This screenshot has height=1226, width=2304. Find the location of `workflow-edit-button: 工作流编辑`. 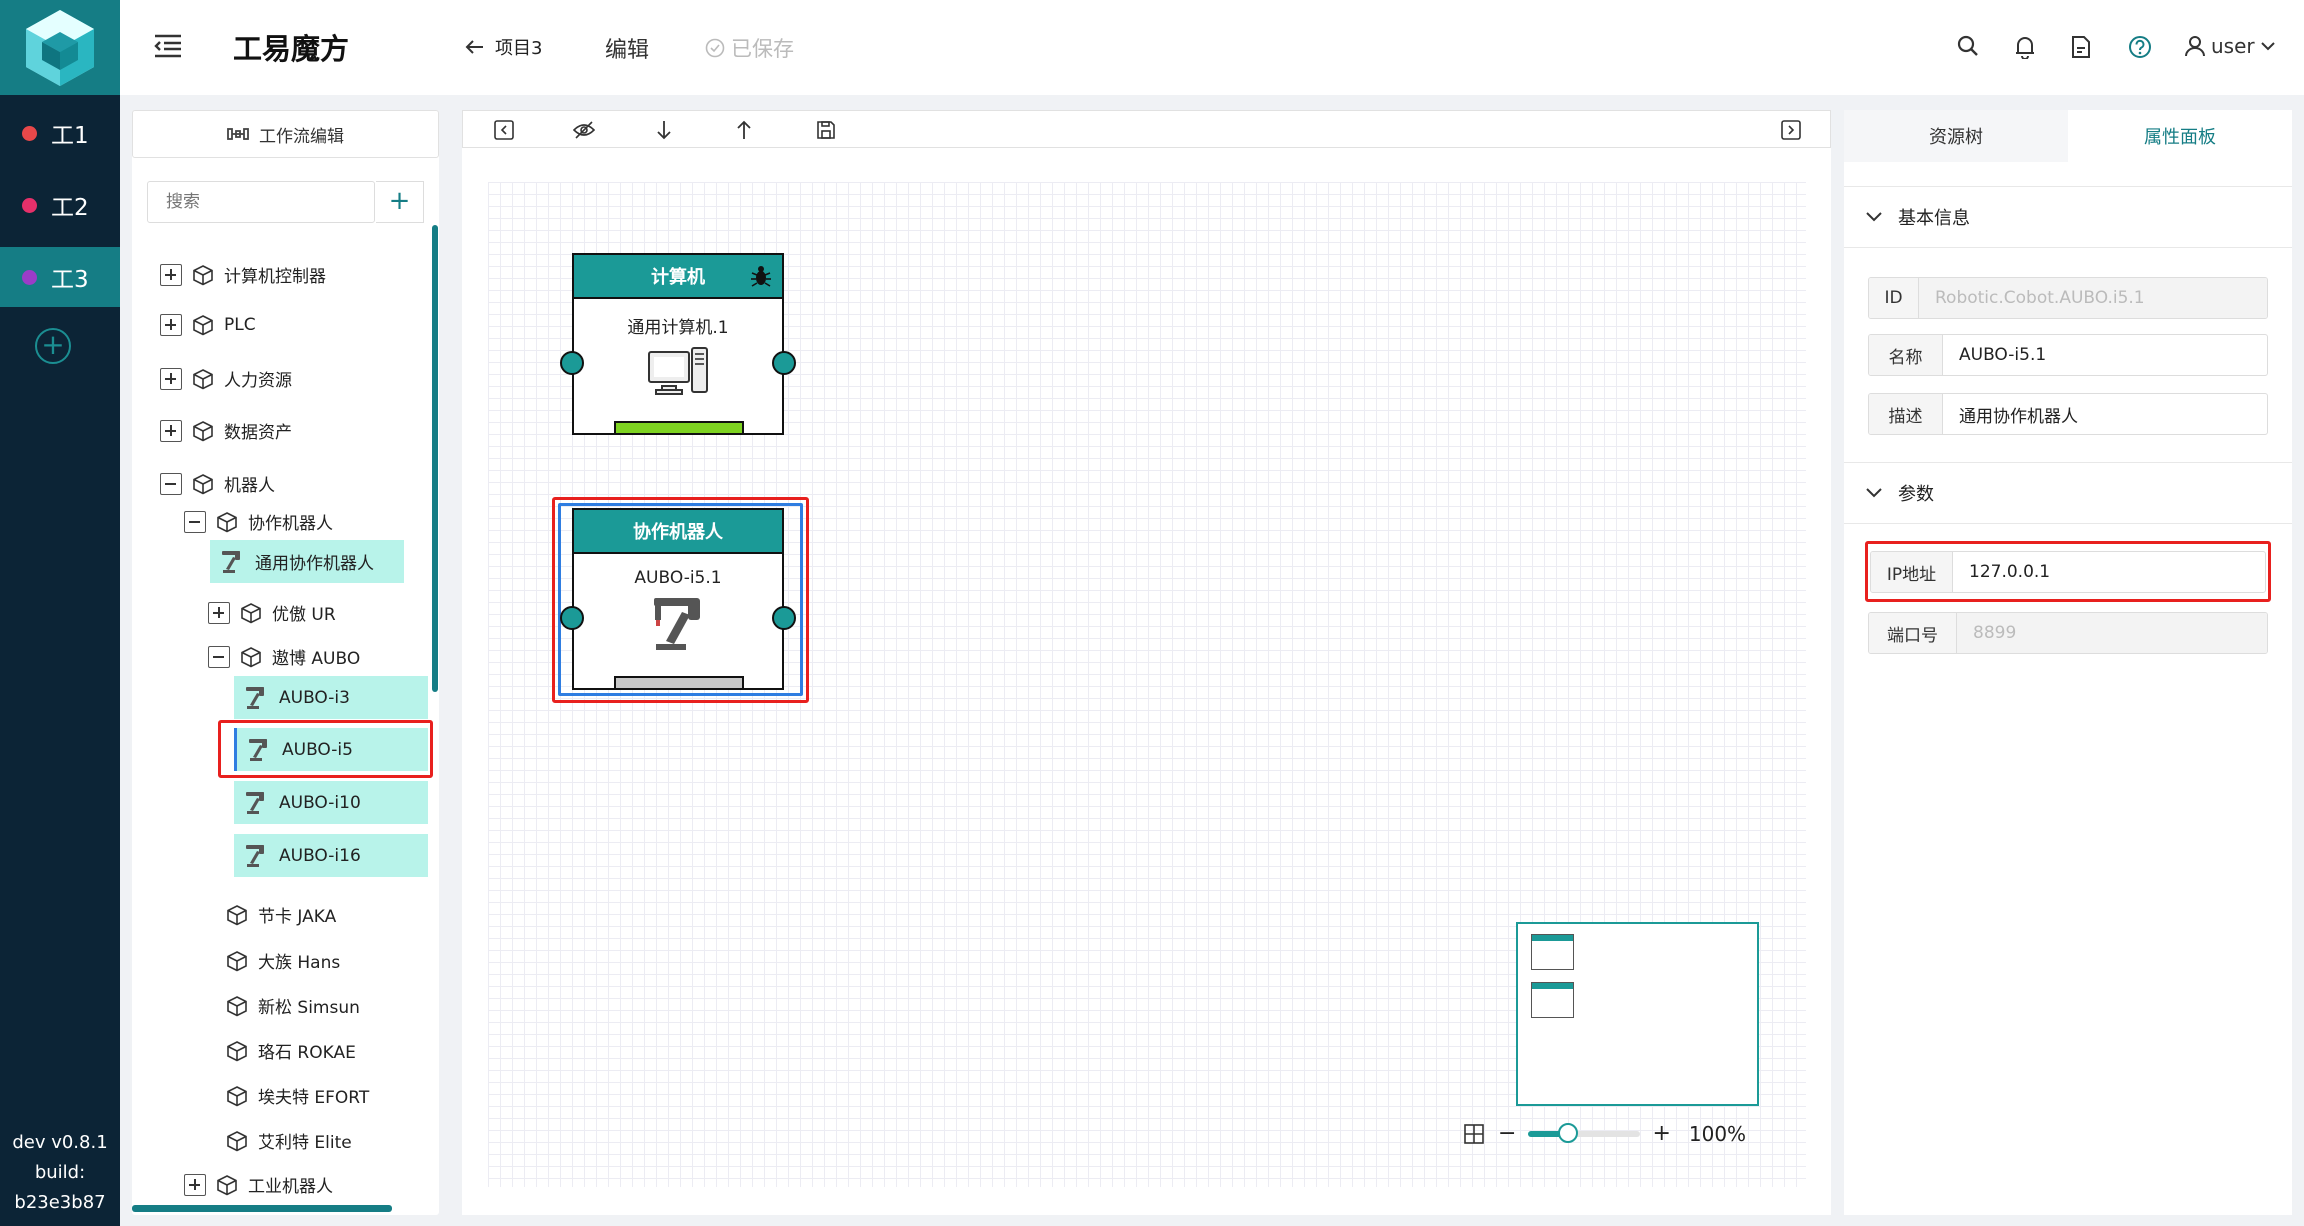

workflow-edit-button: 工作流编辑 is located at coordinates (285, 134).